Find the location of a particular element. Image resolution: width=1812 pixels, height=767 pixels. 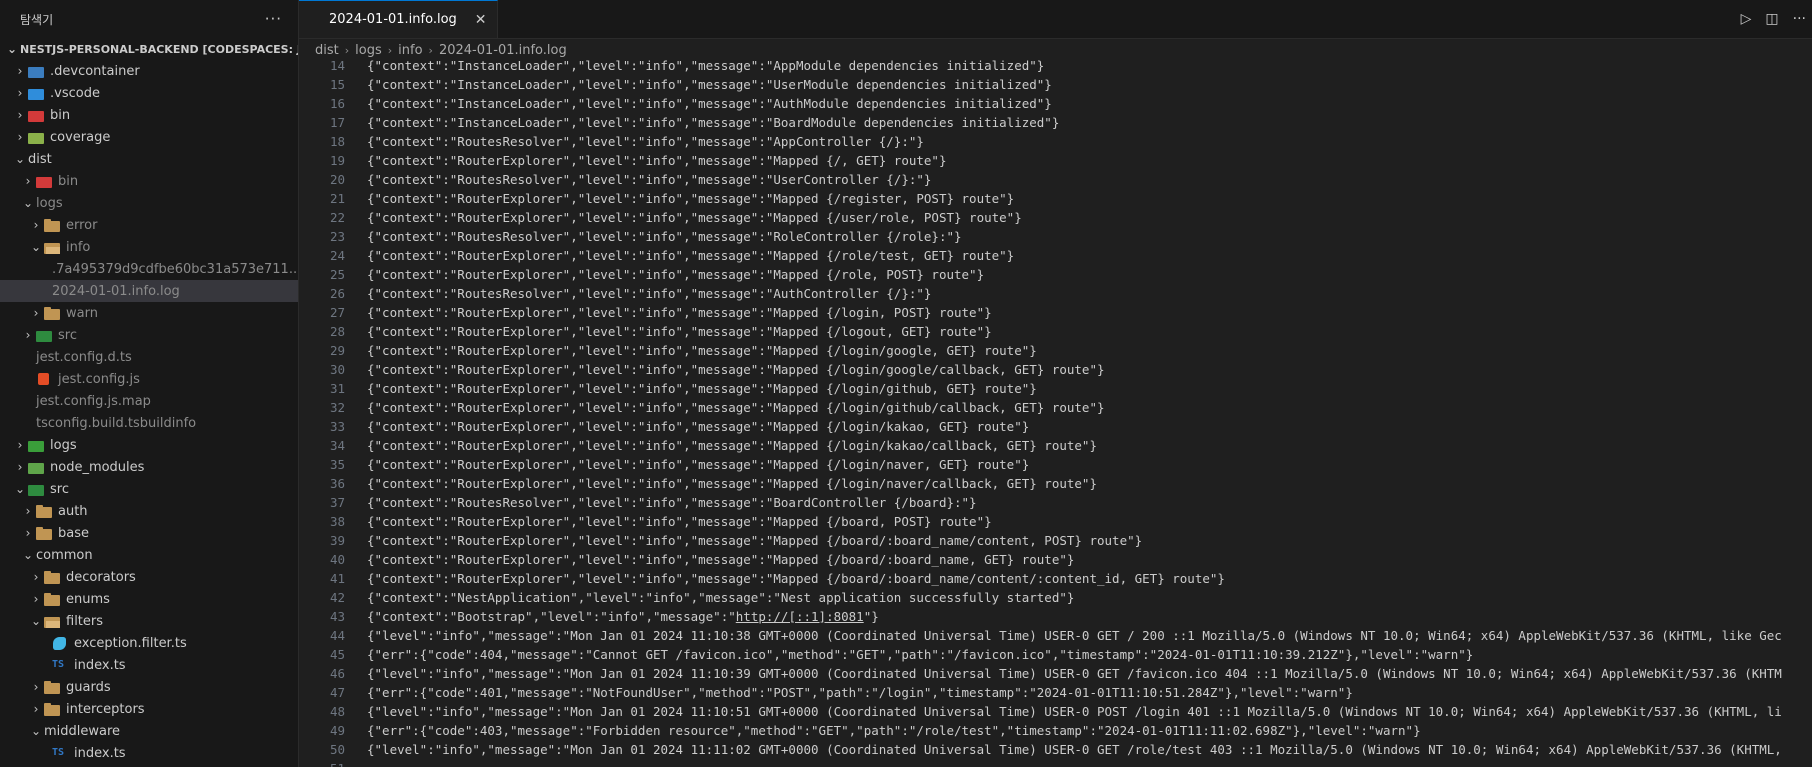

tree-item: ⌄ middleware is located at coordinates (149, 731).